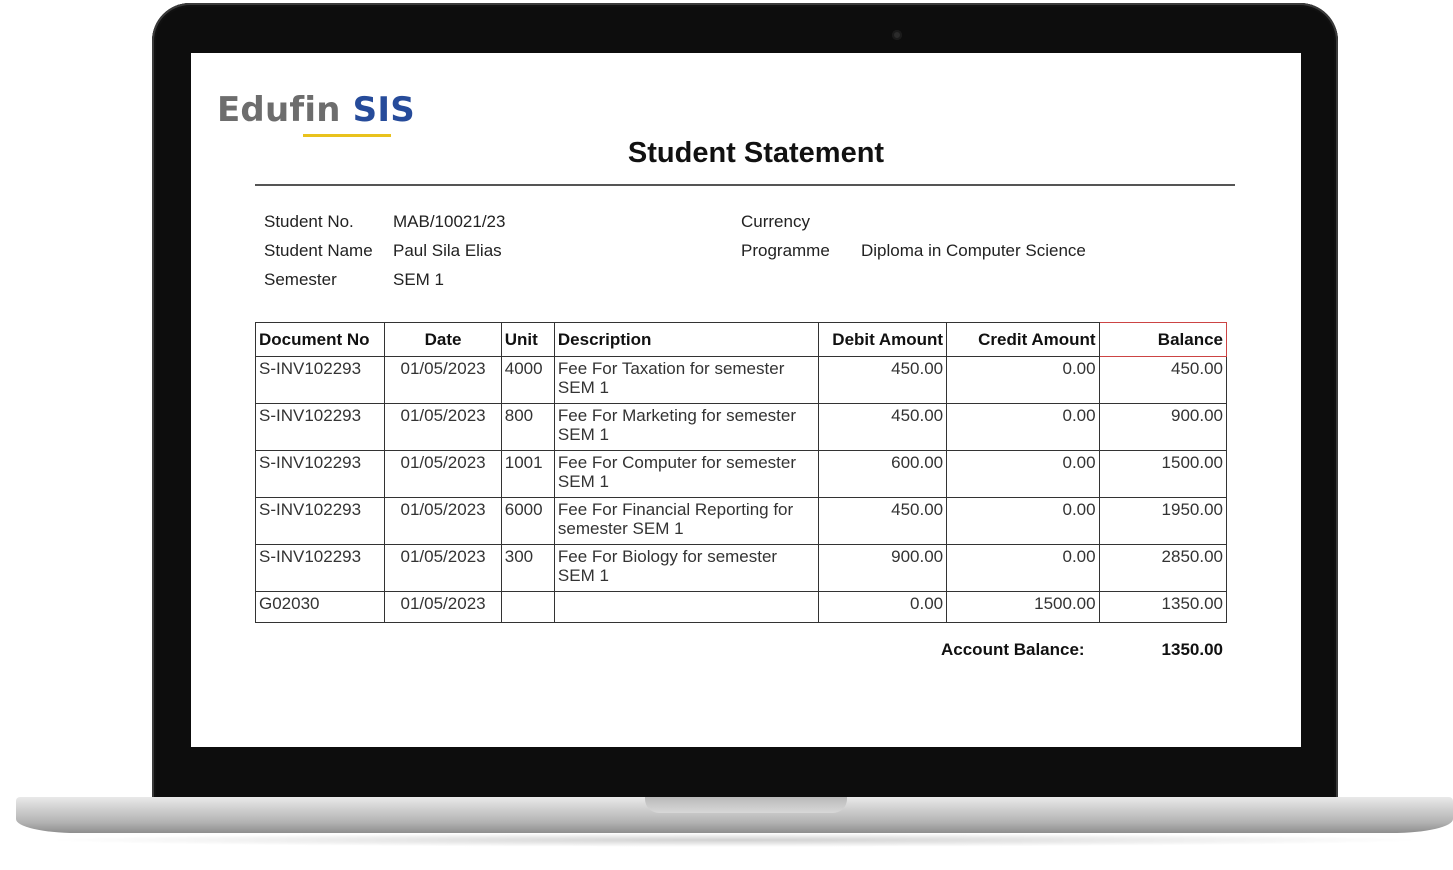 This screenshot has height=870, width=1453. What do you see at coordinates (897, 35) in the screenshot?
I see `camera-icon` at bounding box center [897, 35].